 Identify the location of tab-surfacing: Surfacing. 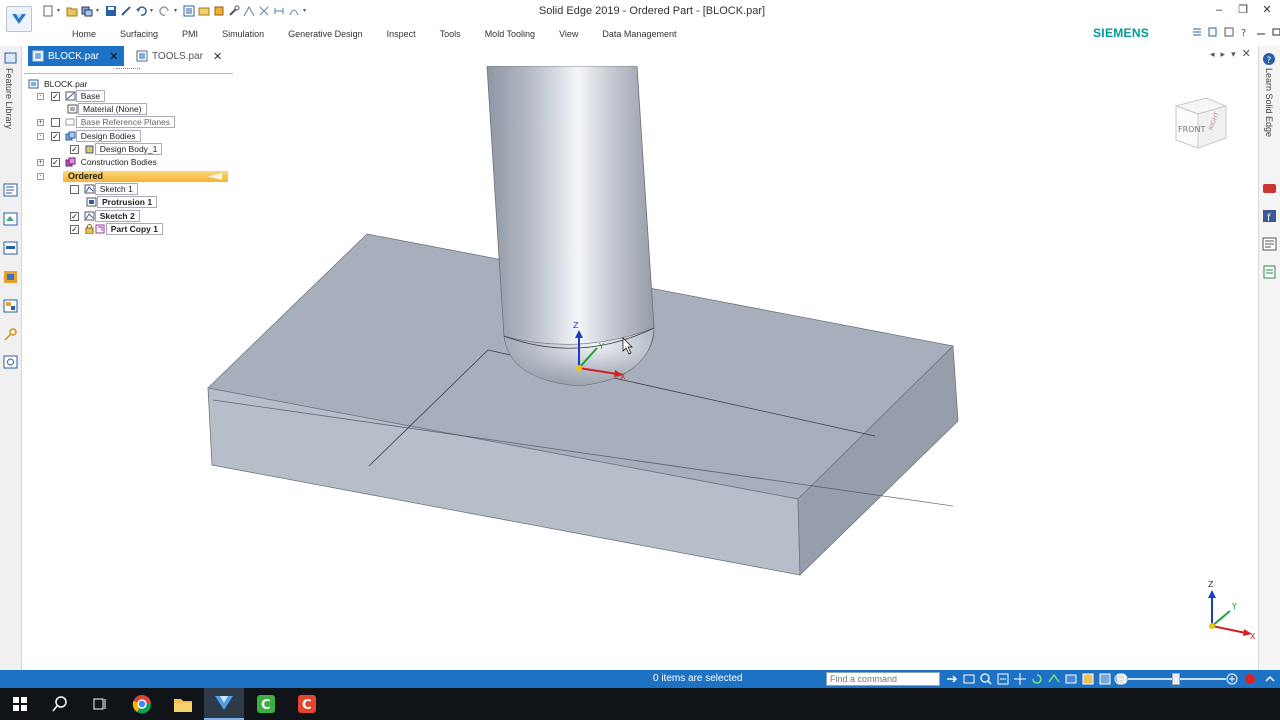
(139, 34).